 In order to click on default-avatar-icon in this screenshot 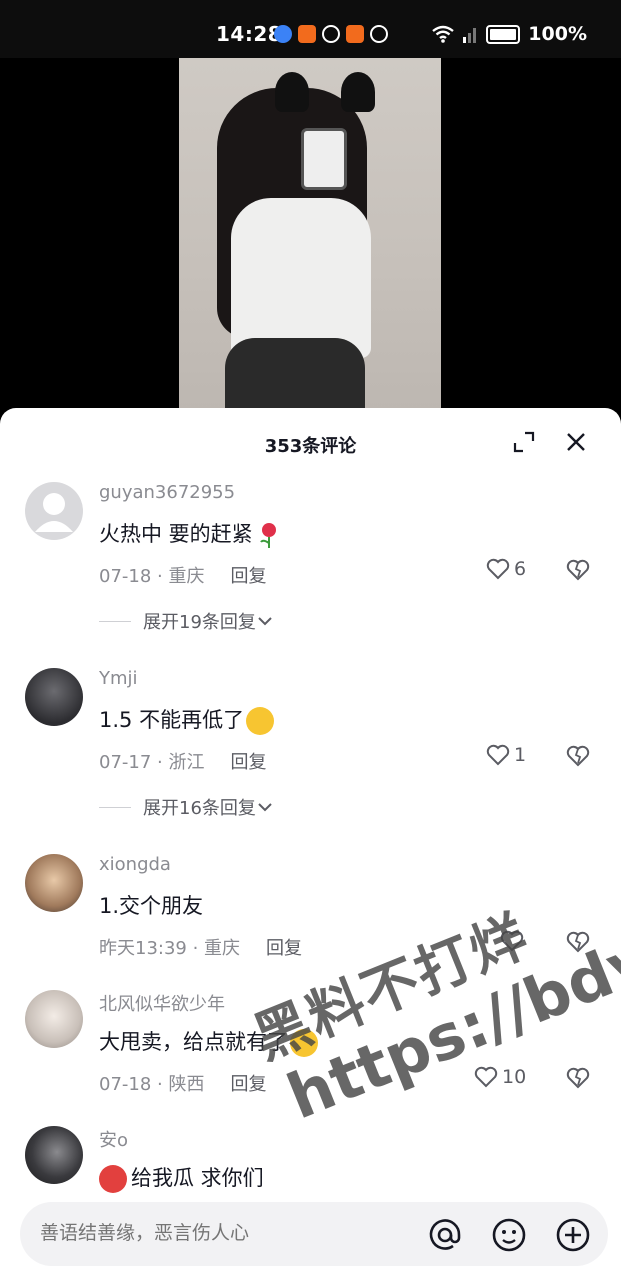, I will do `click(54, 512)`.